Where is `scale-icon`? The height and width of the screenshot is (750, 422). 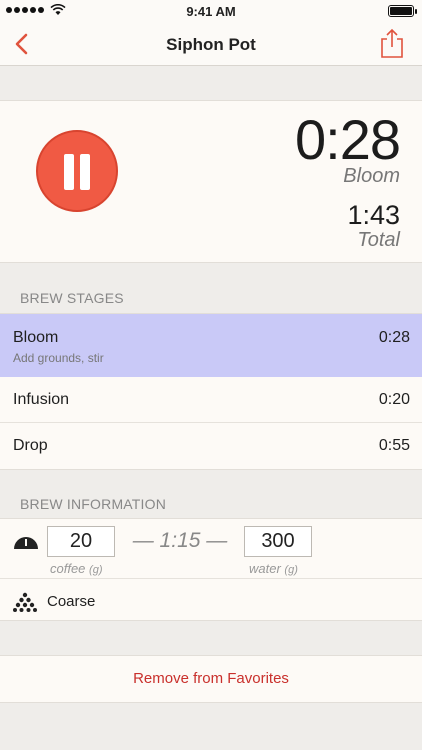 scale-icon is located at coordinates (26, 543).